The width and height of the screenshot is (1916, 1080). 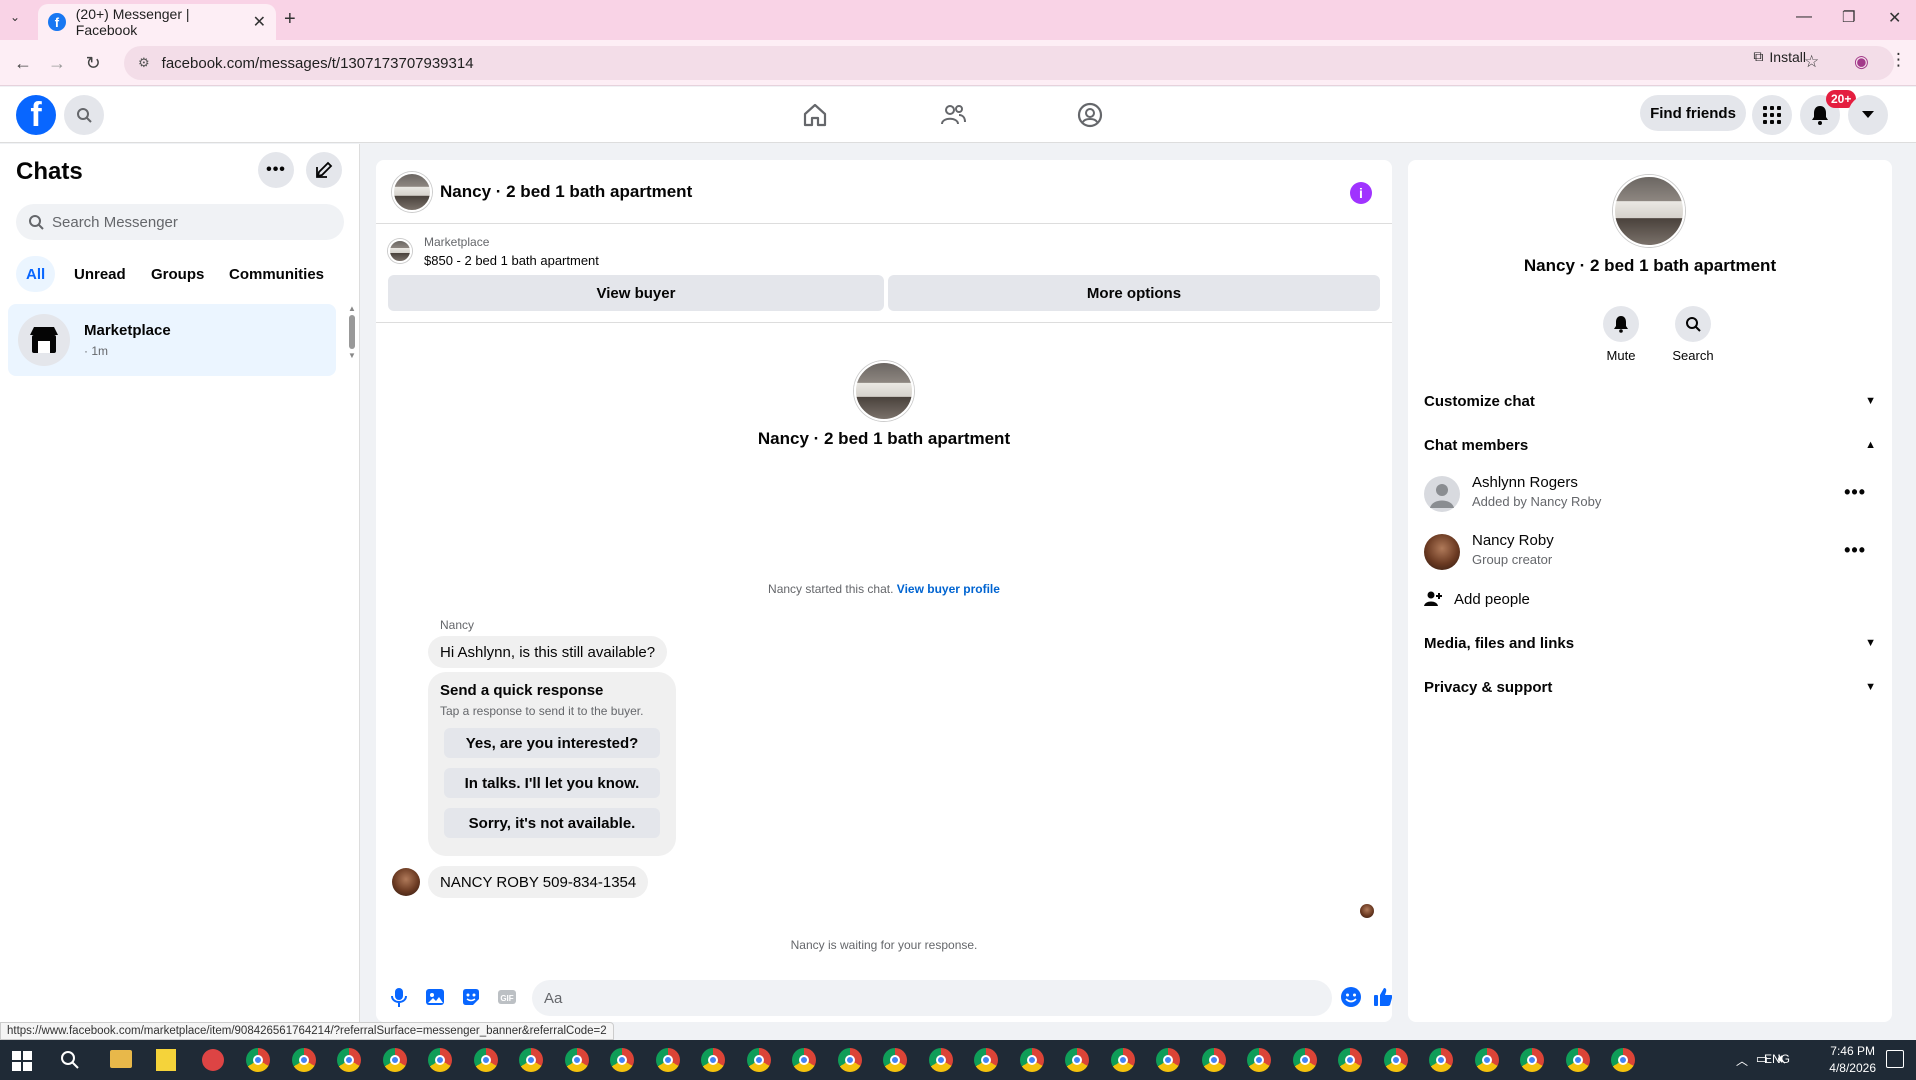 I want to click on quick-response-yes-button: Yes, are you interested?, so click(x=552, y=743).